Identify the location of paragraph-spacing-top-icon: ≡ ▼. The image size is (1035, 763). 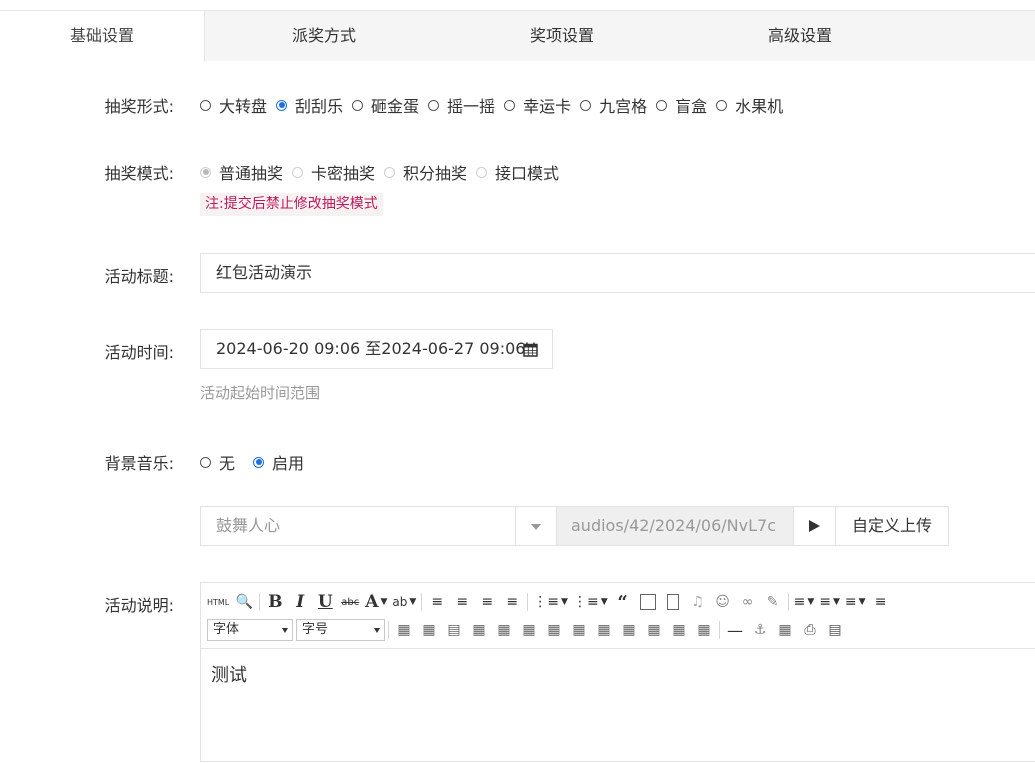
(804, 602).